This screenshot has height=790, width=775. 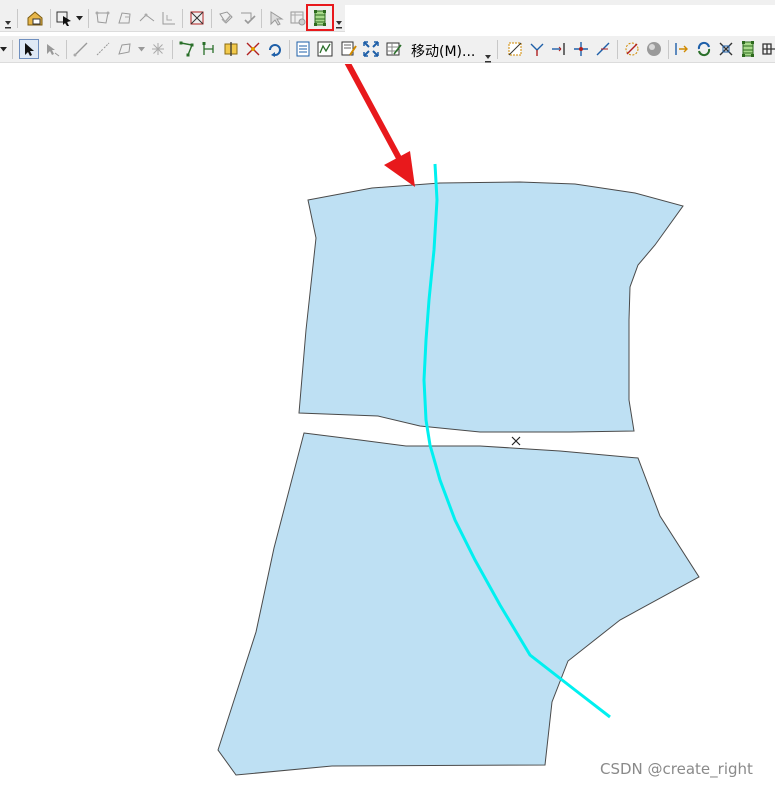 I want to click on merge-edges-icon, so click(x=169, y=18).